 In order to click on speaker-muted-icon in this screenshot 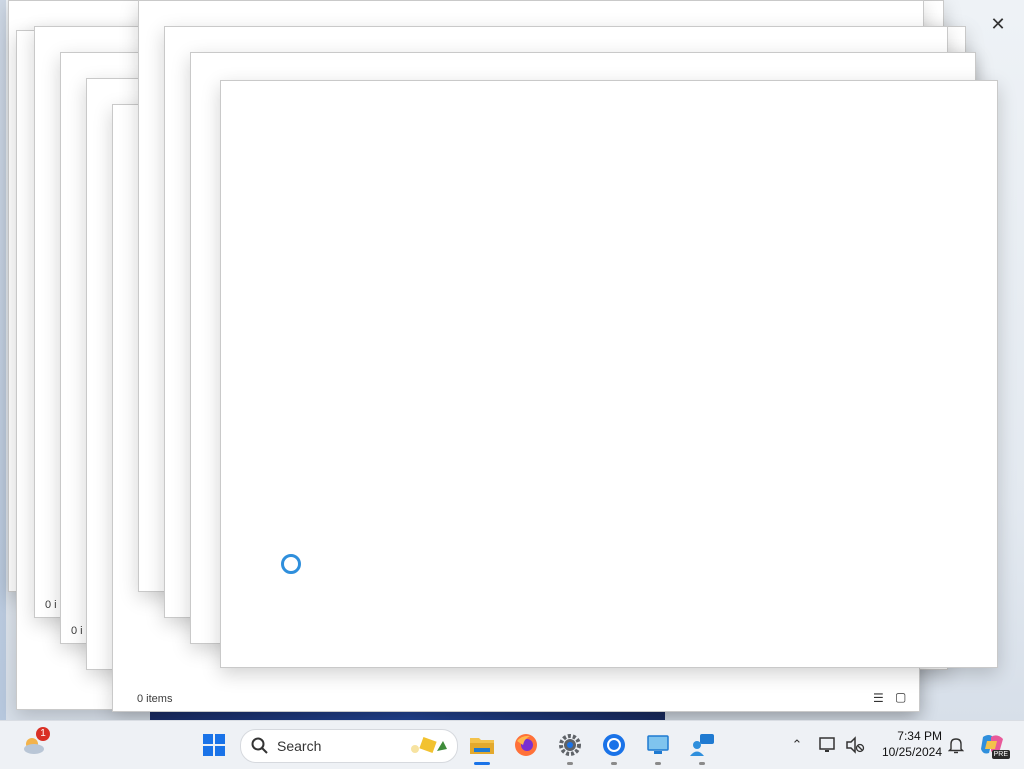, I will do `click(855, 745)`.